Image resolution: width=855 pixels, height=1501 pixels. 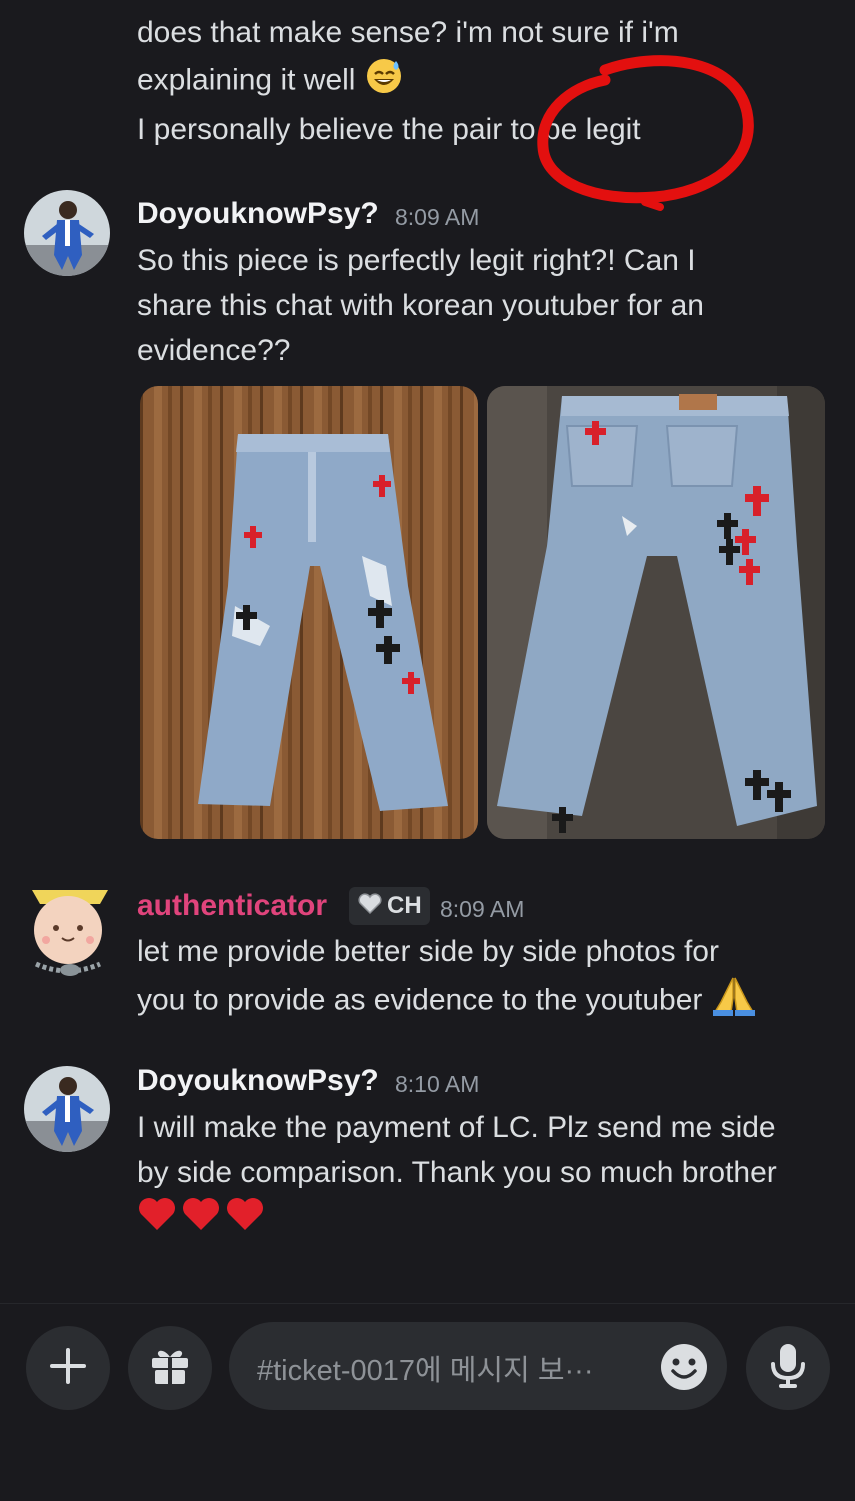 I want to click on emoji-row, so click(x=201, y=1216).